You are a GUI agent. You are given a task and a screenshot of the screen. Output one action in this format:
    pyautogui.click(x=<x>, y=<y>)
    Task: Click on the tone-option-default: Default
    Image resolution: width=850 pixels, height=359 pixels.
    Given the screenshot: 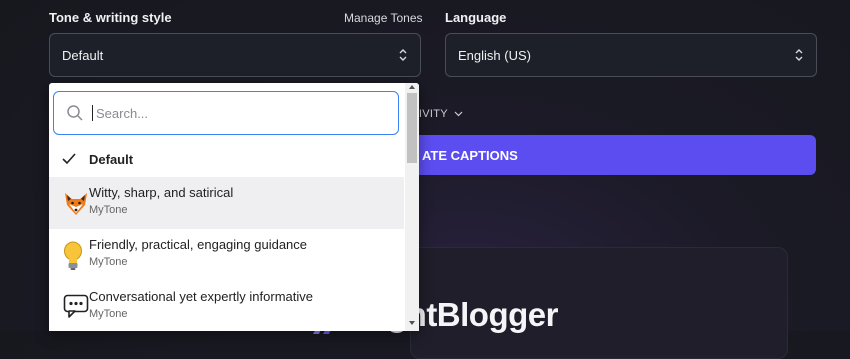 What is the action you would take?
    pyautogui.click(x=226, y=159)
    